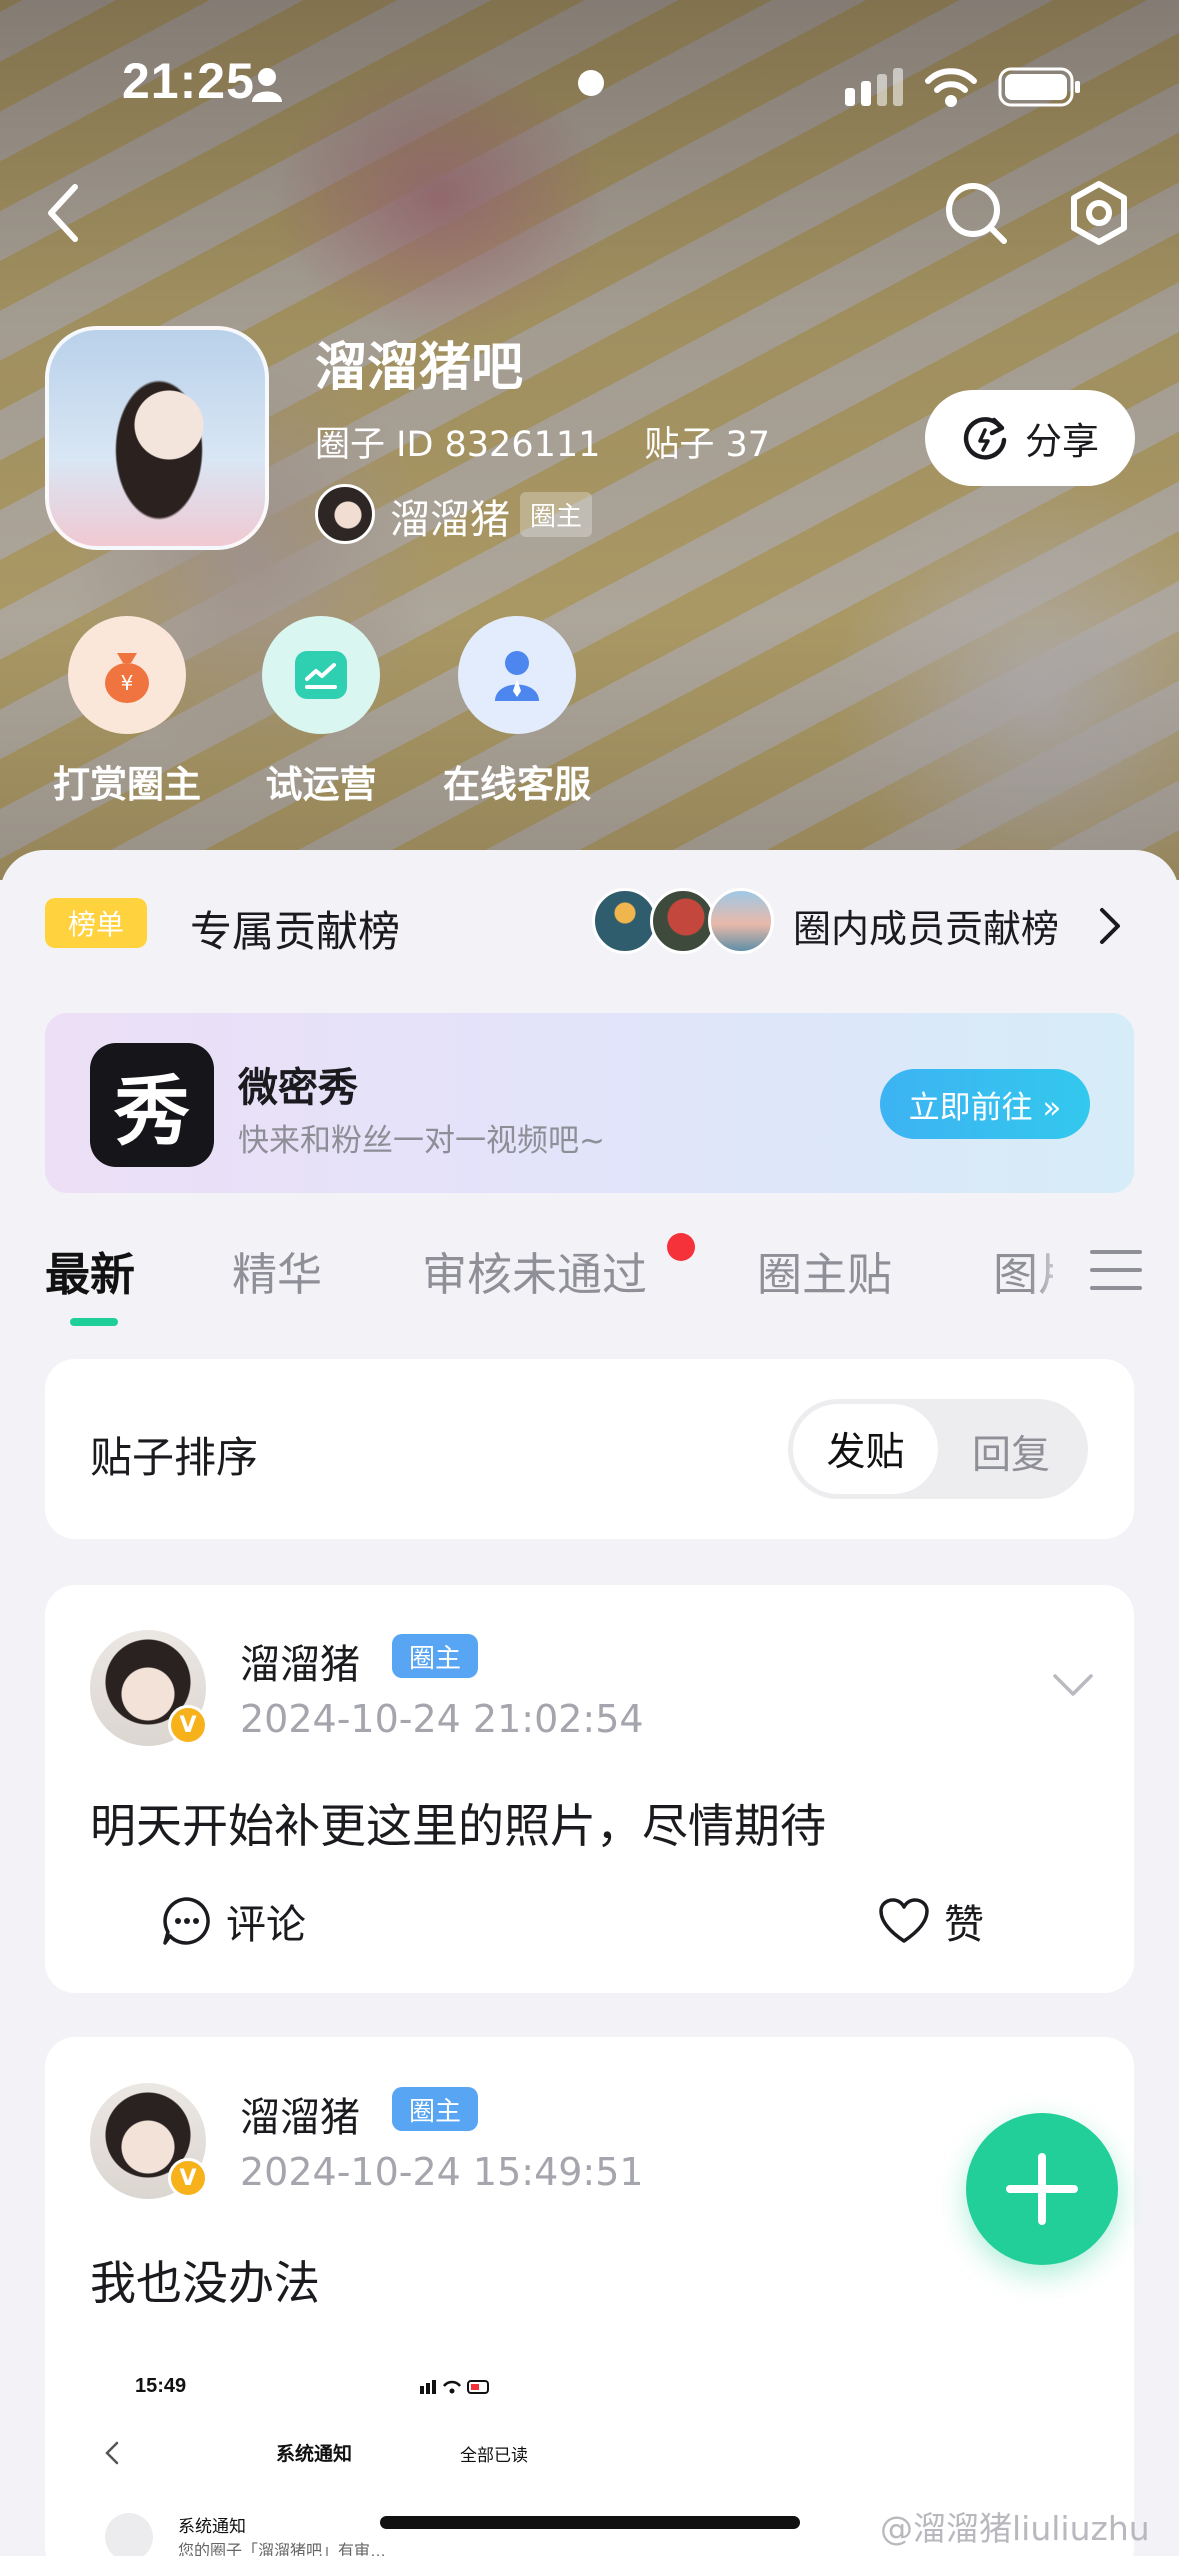 This screenshot has height=2556, width=1179. I want to click on share-button: 分享, so click(1030, 438).